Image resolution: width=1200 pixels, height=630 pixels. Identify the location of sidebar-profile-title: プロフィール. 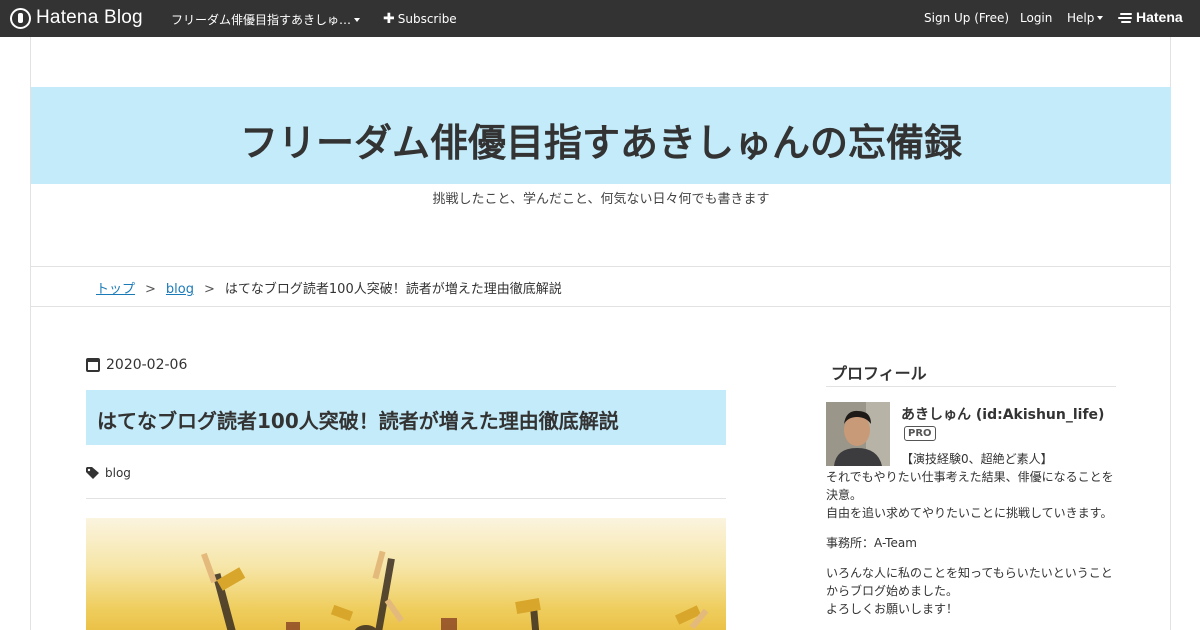
(879, 373).